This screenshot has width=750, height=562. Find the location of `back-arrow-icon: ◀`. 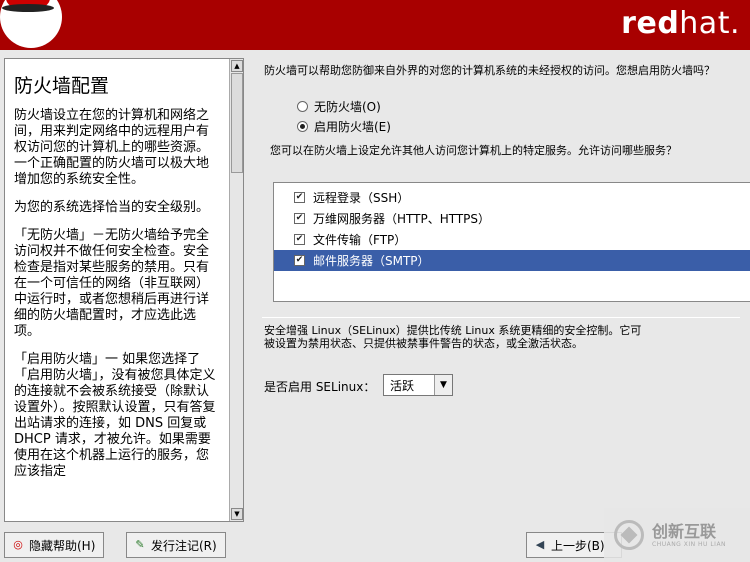

back-arrow-icon: ◀ is located at coordinates (540, 544).